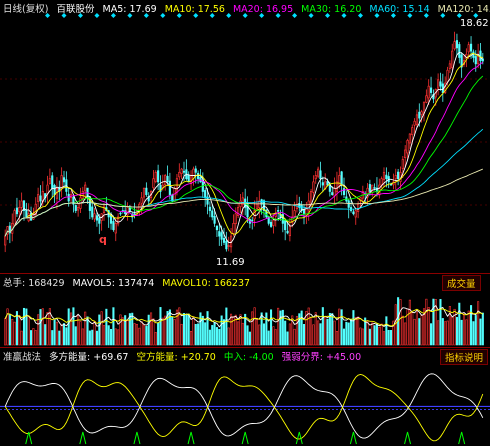 This screenshot has height=446, width=490. What do you see at coordinates (321, 357) in the screenshot?
I see `strength-divider-label: 强弱分界: +45.00` at bounding box center [321, 357].